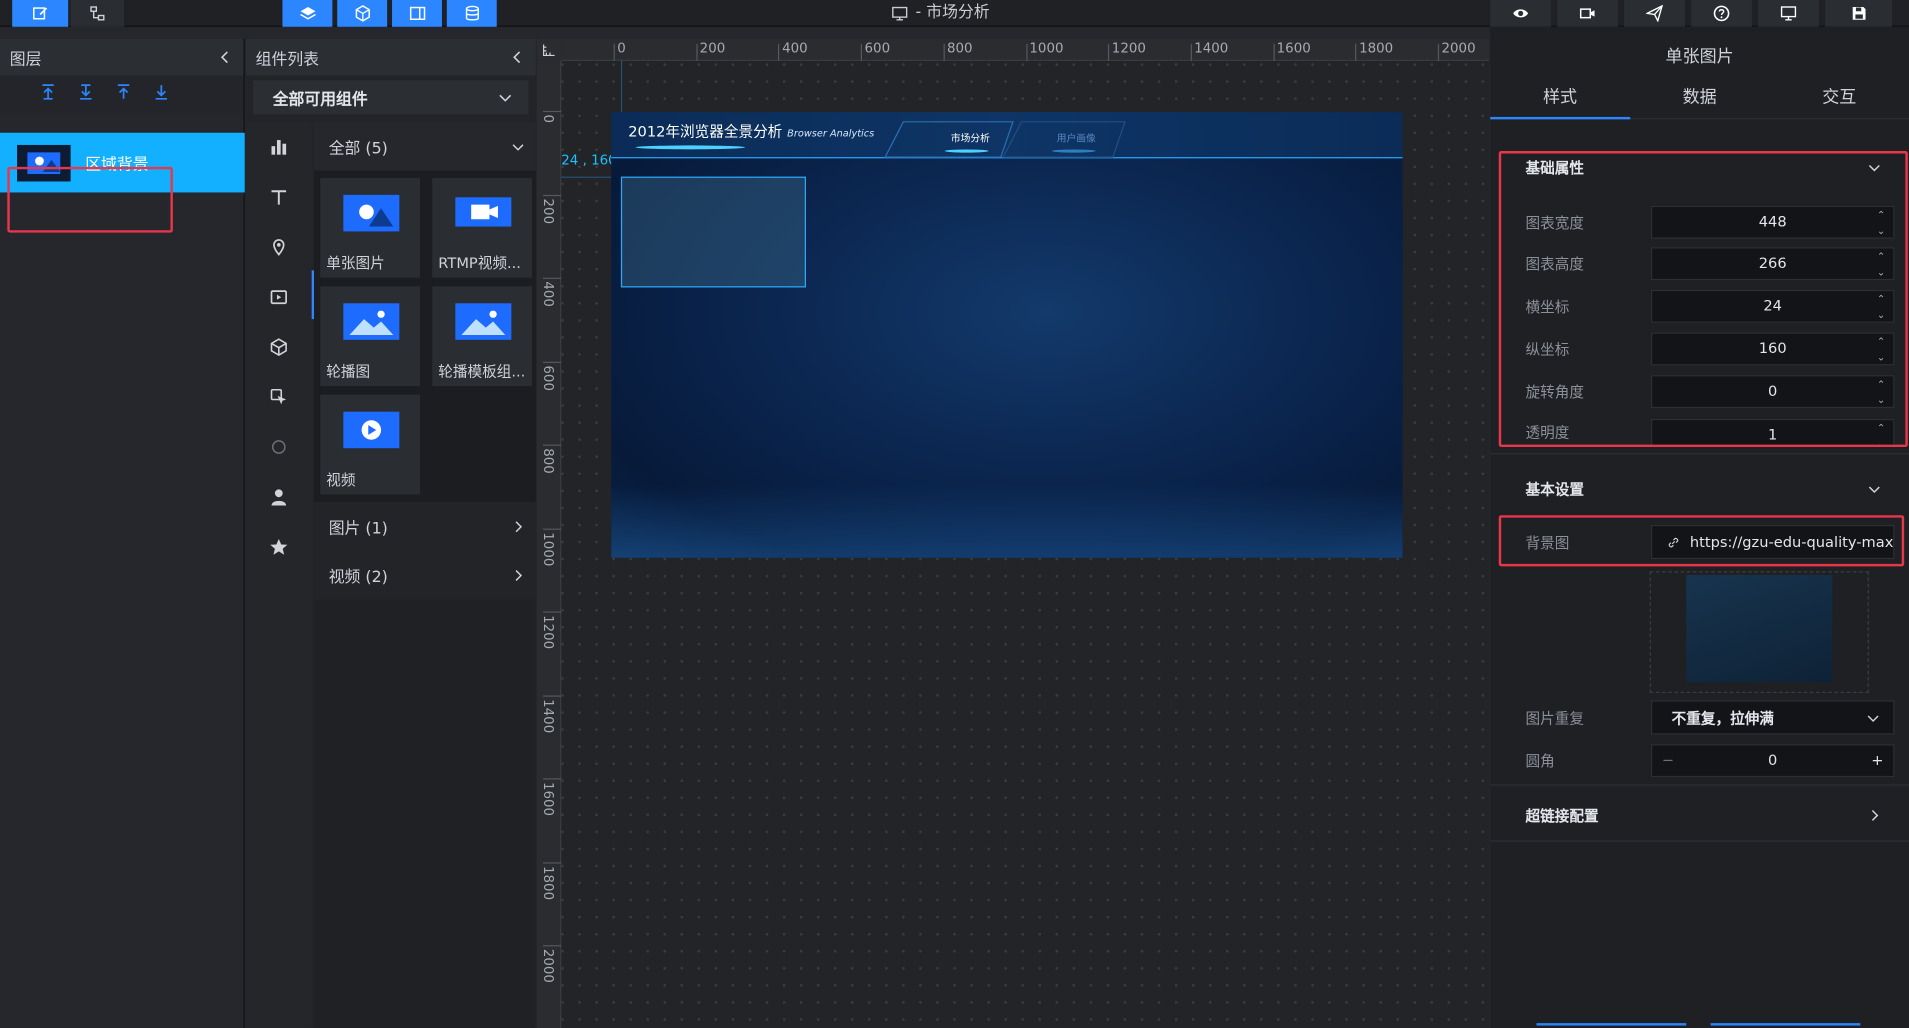 This screenshot has width=1909, height=1028. What do you see at coordinates (517, 57) in the screenshot?
I see `collapse-component-icon` at bounding box center [517, 57].